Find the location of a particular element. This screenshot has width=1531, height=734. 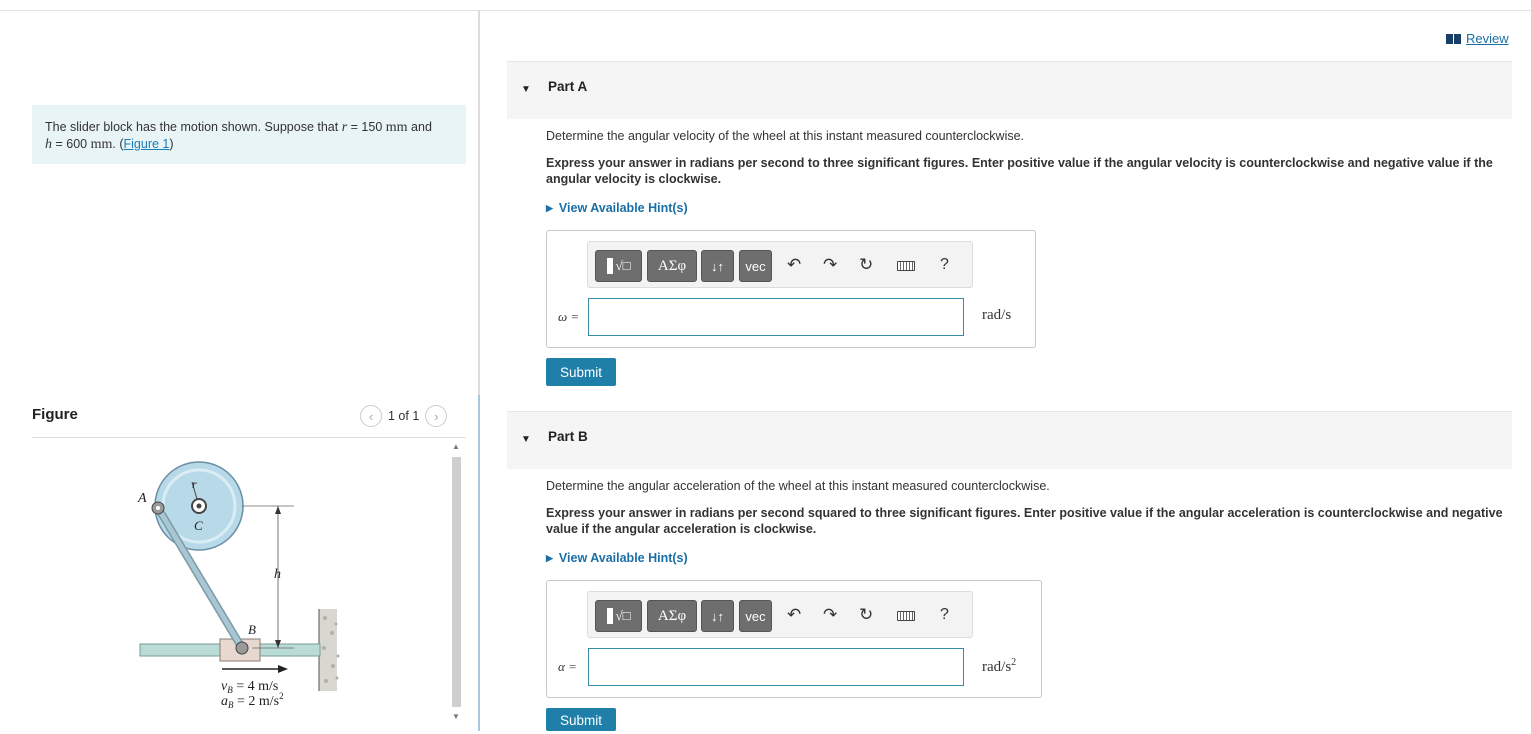

omega-input is located at coordinates (776, 317).